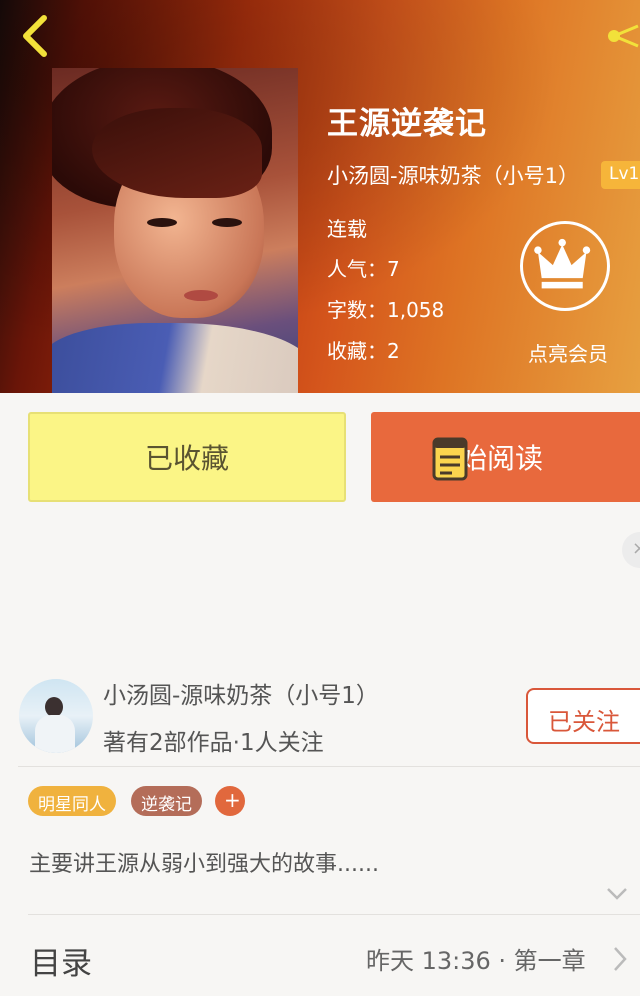 The width and height of the screenshot is (640, 996). Describe the element at coordinates (230, 801) in the screenshot. I see `add-tag-button: +` at that location.